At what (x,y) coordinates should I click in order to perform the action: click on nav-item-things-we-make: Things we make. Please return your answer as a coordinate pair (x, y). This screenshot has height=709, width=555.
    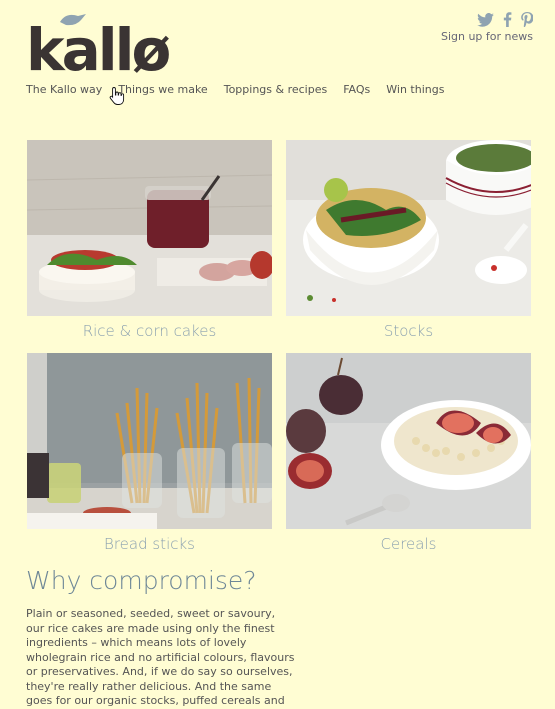
    Looking at the image, I should click on (162, 89).